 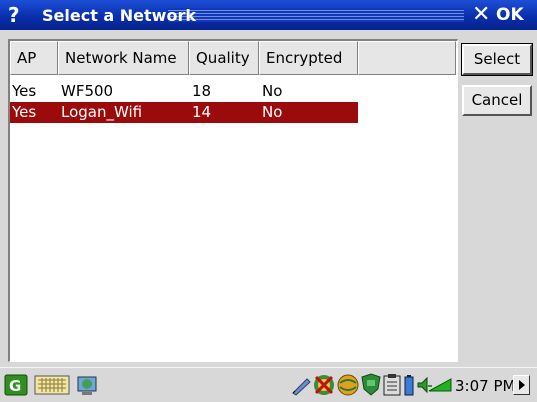 What do you see at coordinates (102, 112) in the screenshot?
I see `cell-network-name: Logan_Wifi` at bounding box center [102, 112].